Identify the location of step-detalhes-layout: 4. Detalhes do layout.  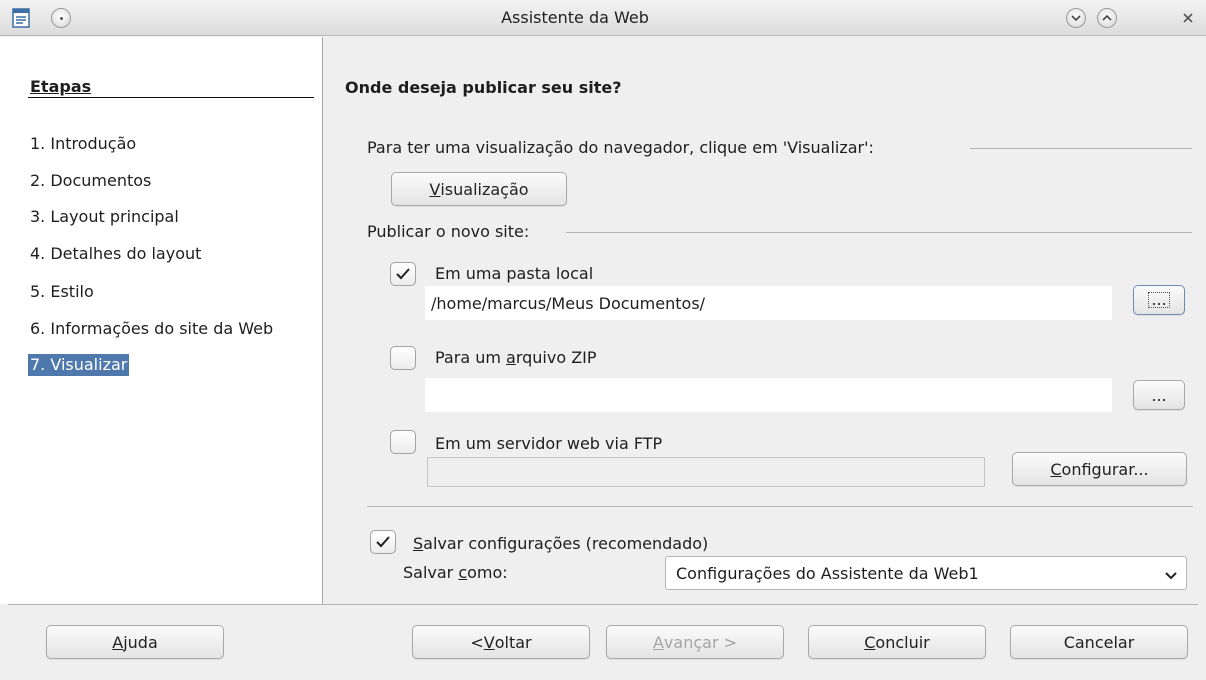
(115, 254).